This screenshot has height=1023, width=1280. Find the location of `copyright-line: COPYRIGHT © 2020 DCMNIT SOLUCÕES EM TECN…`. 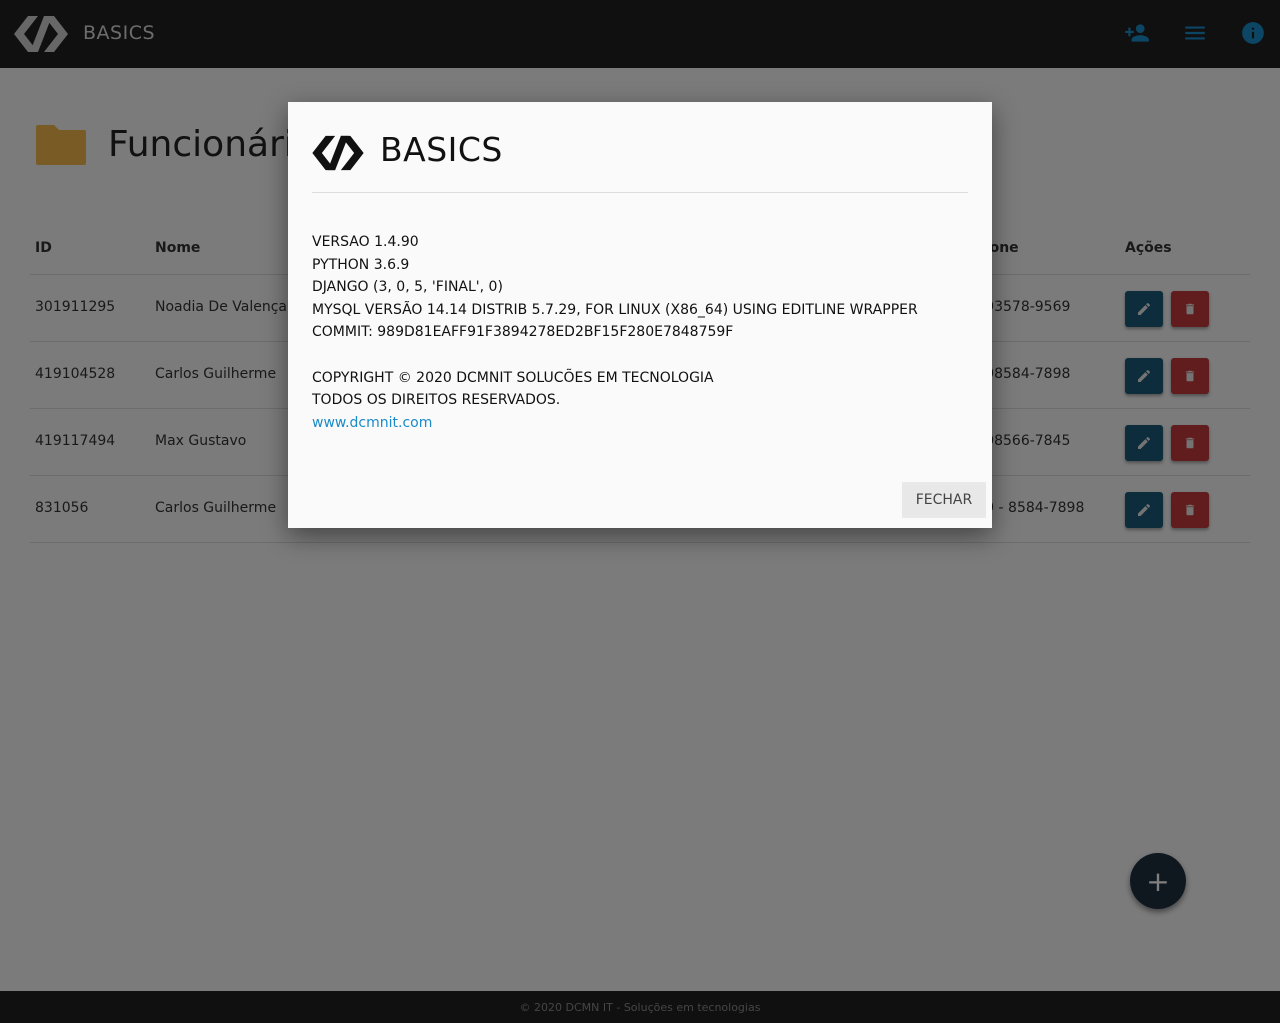

copyright-line: COPYRIGHT © 2020 DCMNIT SOLUCÕES EM TECN… is located at coordinates (513, 377).